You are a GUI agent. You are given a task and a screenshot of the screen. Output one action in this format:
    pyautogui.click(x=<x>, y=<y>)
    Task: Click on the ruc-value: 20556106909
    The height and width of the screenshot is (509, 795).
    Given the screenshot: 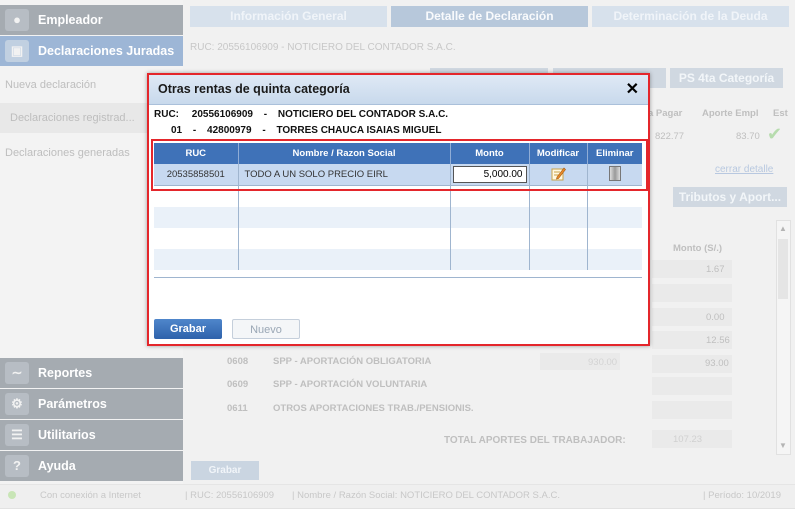 What is the action you would take?
    pyautogui.click(x=222, y=114)
    